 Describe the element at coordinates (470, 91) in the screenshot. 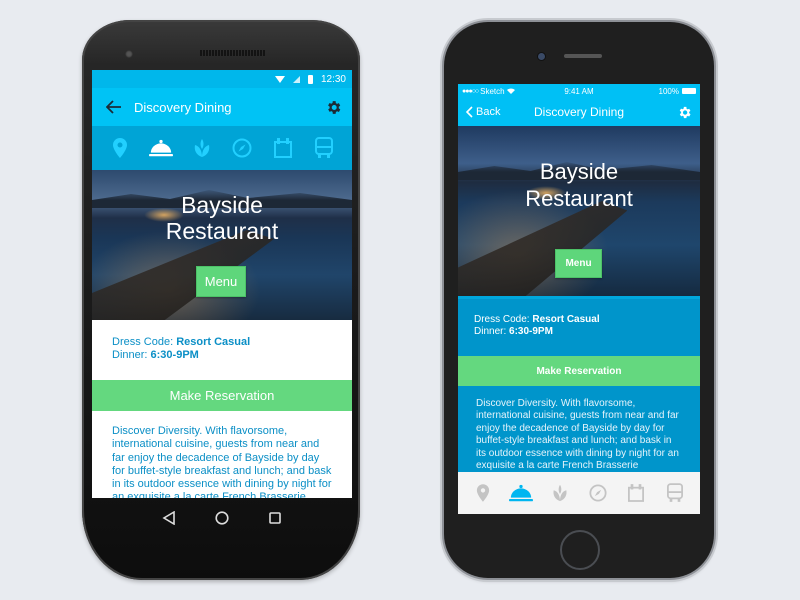

I see `signal-dots-icon: ●●●○○` at that location.